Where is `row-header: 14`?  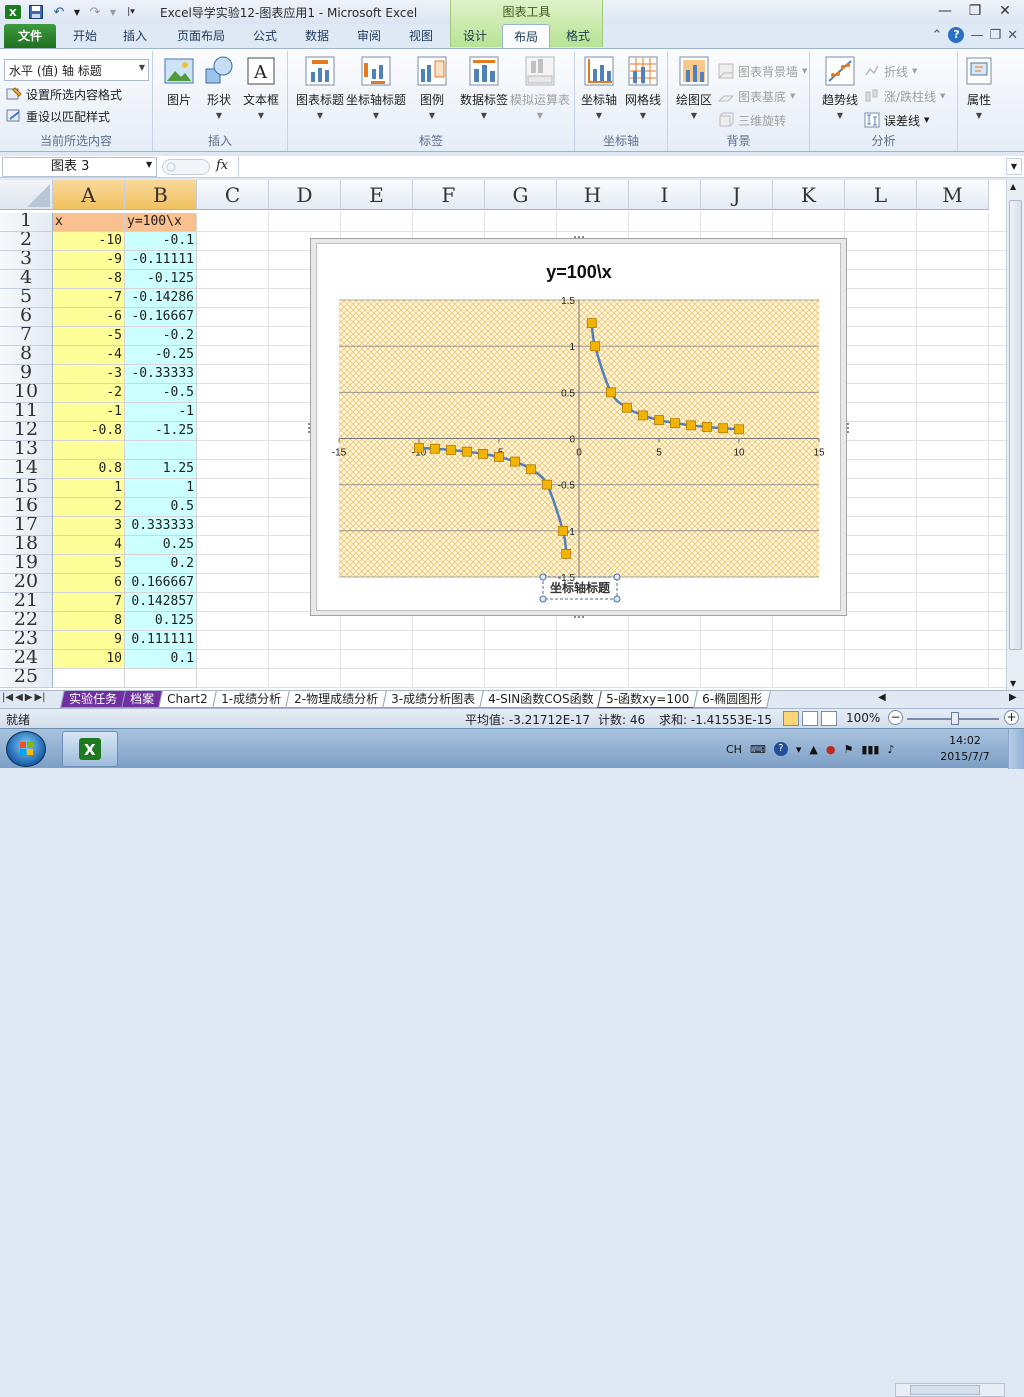
row-header: 14 is located at coordinates (26, 469).